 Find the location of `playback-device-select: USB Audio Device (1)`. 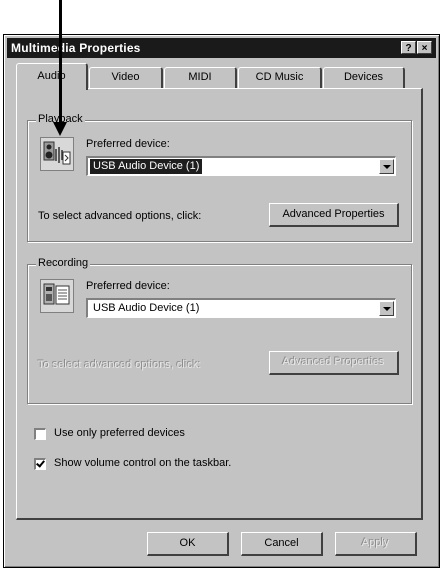

playback-device-select: USB Audio Device (1) is located at coordinates (241, 166).